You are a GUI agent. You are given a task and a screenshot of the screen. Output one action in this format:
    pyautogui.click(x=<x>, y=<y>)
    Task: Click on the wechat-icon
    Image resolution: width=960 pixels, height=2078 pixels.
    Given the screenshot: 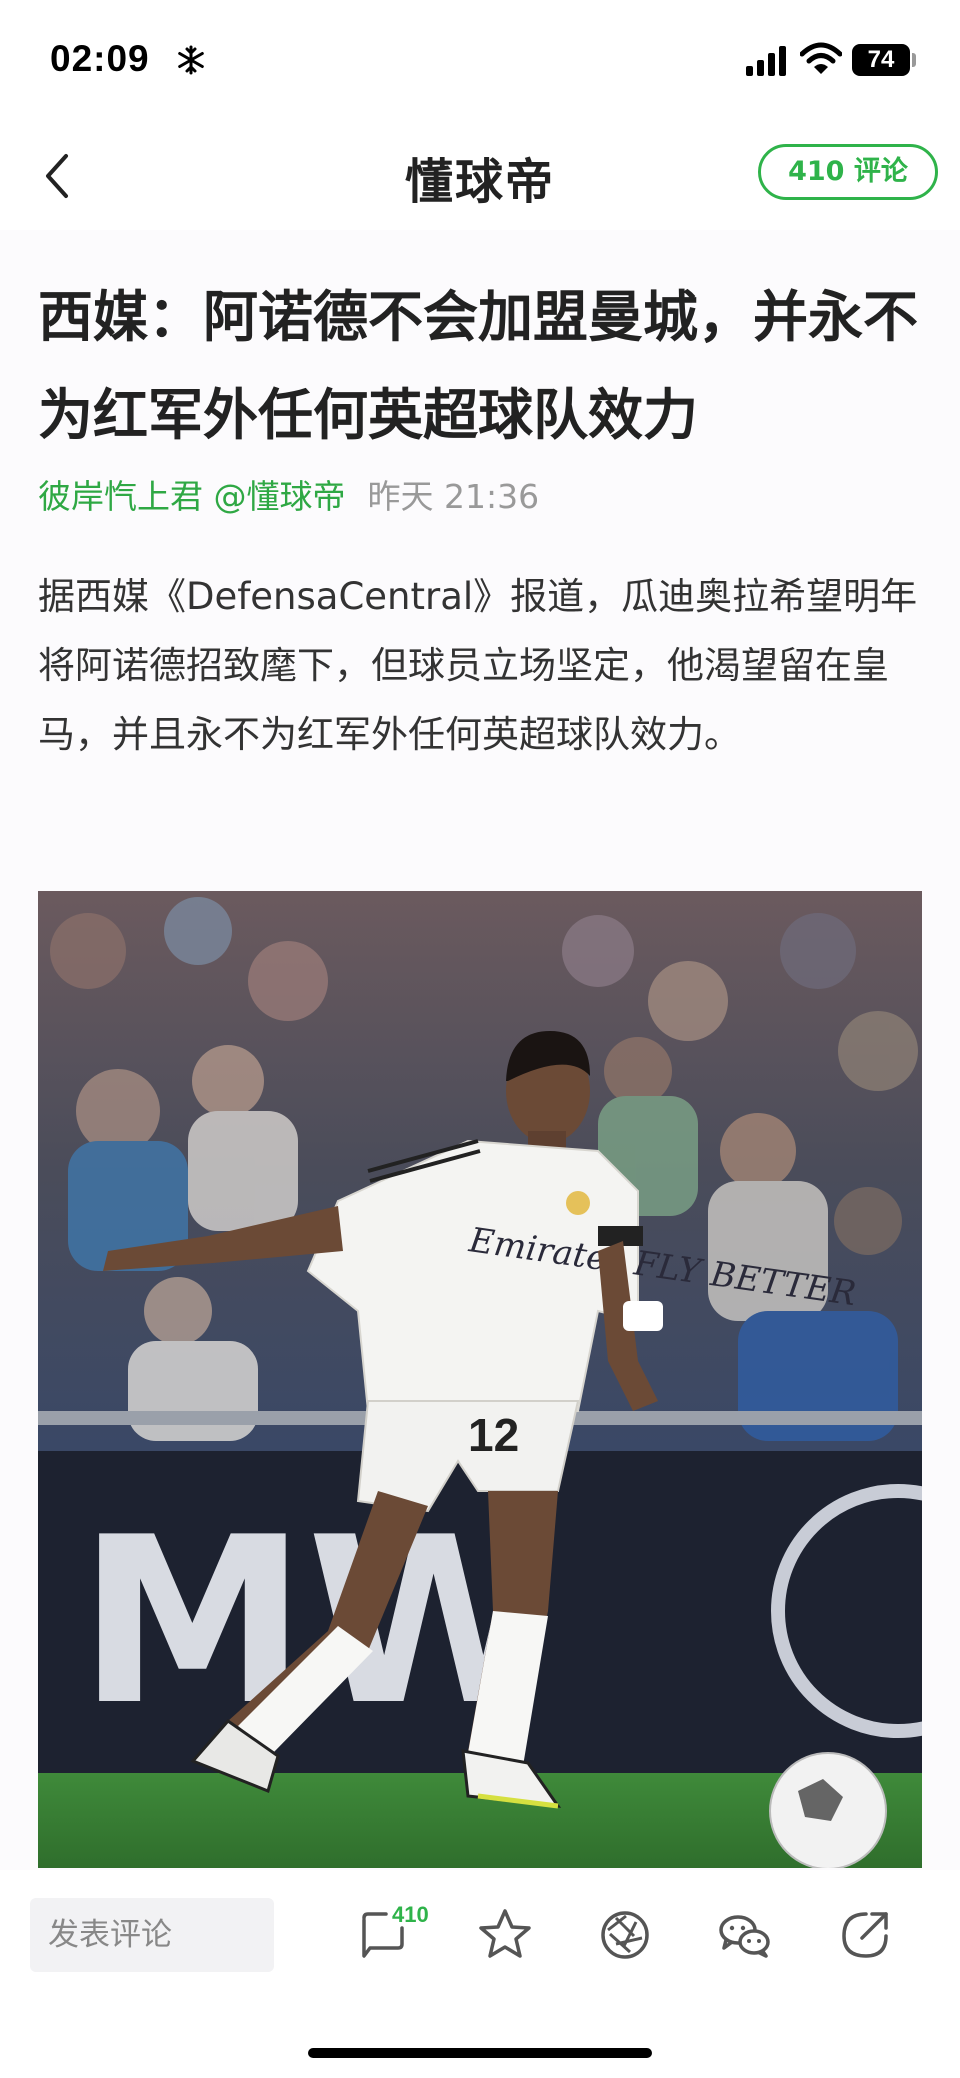 What is the action you would take?
    pyautogui.click(x=745, y=1935)
    